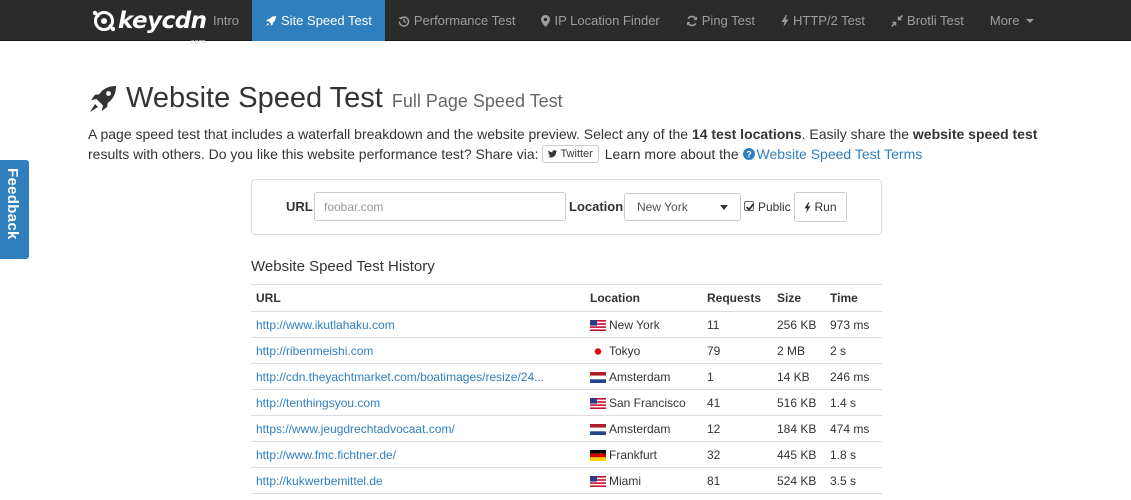 The image size is (1131, 500). I want to click on page-title: Website Speed Test, so click(254, 98).